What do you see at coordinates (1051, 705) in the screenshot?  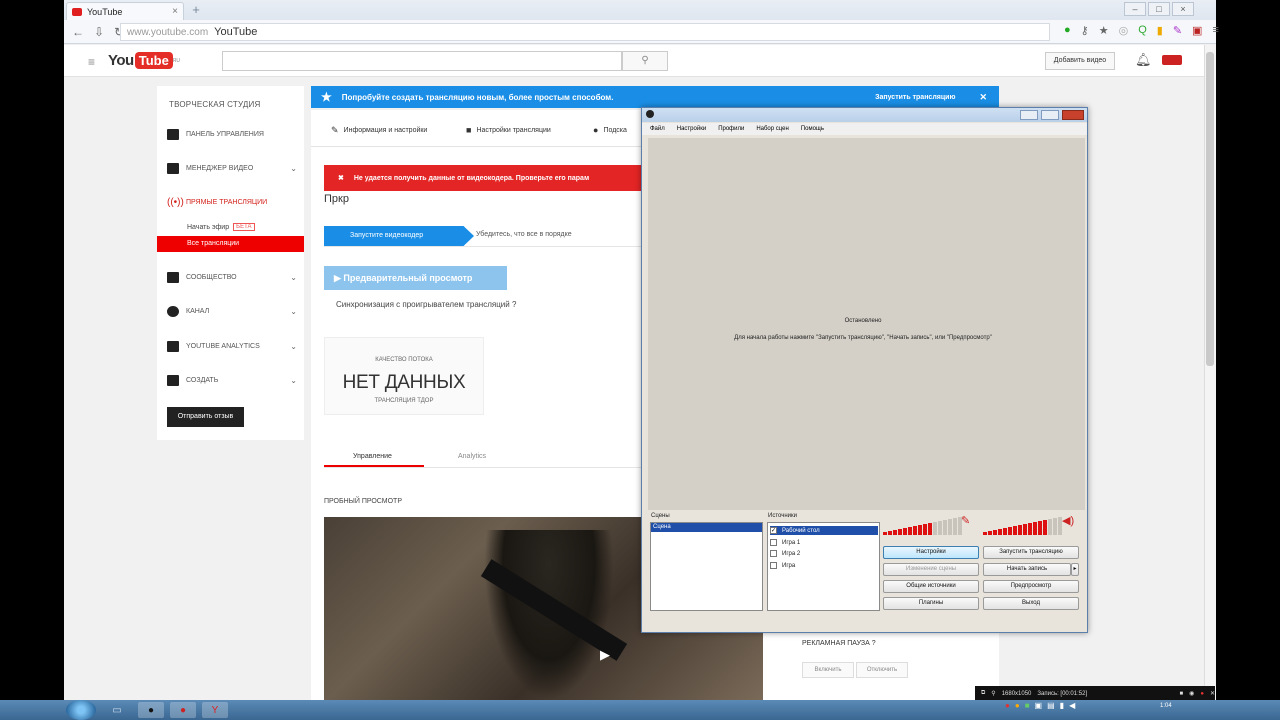 I see `tray-icon: ▤` at bounding box center [1051, 705].